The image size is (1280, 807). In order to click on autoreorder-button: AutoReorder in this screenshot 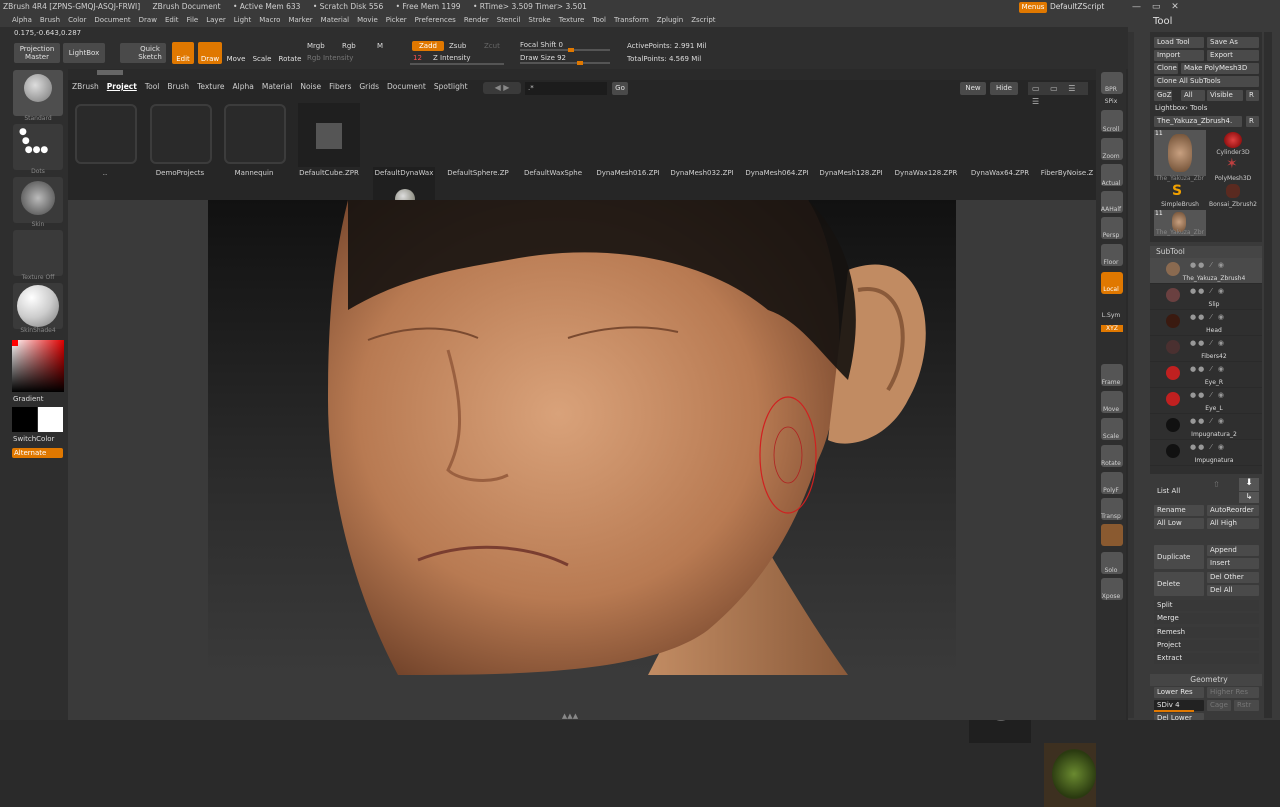, I will do `click(1233, 510)`.